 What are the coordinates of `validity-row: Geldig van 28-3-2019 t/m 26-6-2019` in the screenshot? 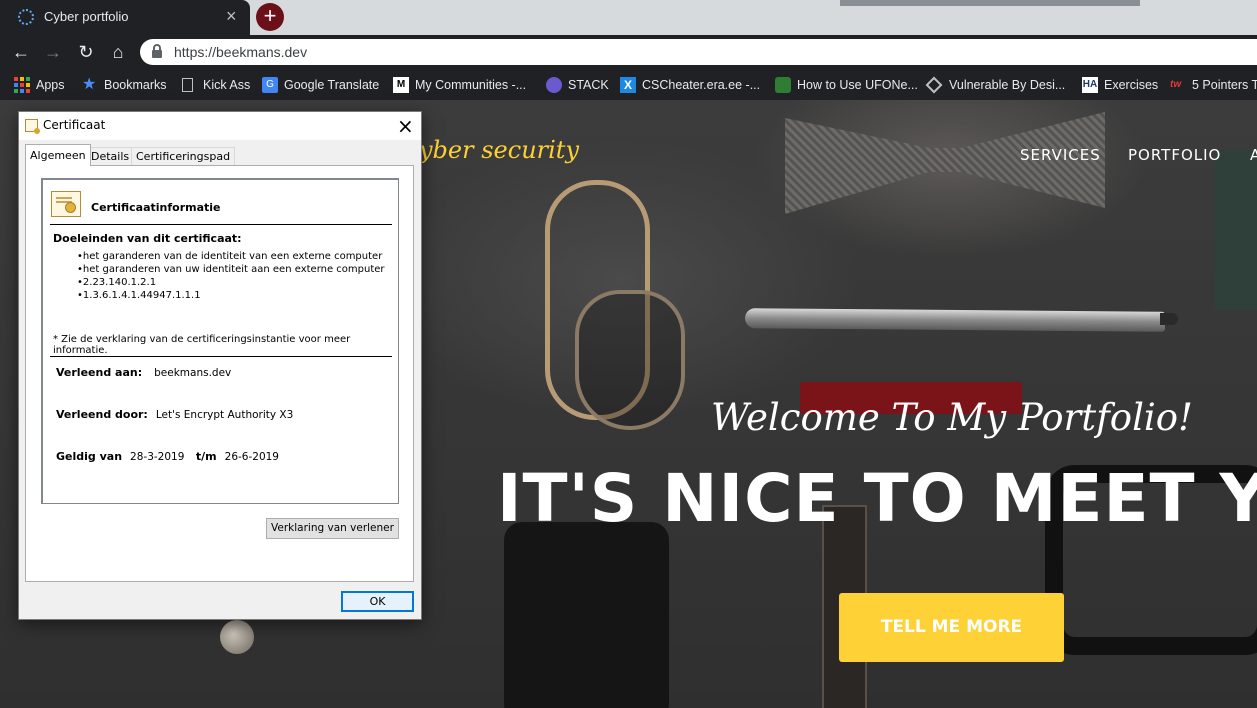 It's located at (167, 456).